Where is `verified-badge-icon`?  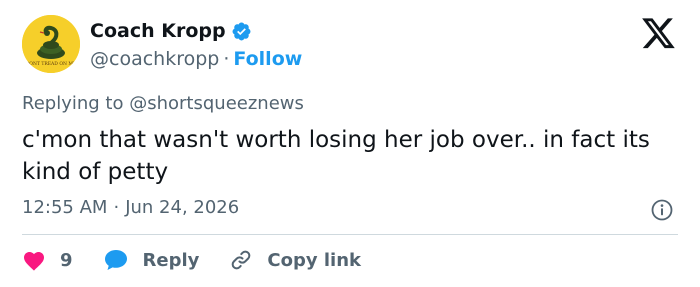 verified-badge-icon is located at coordinates (241, 31).